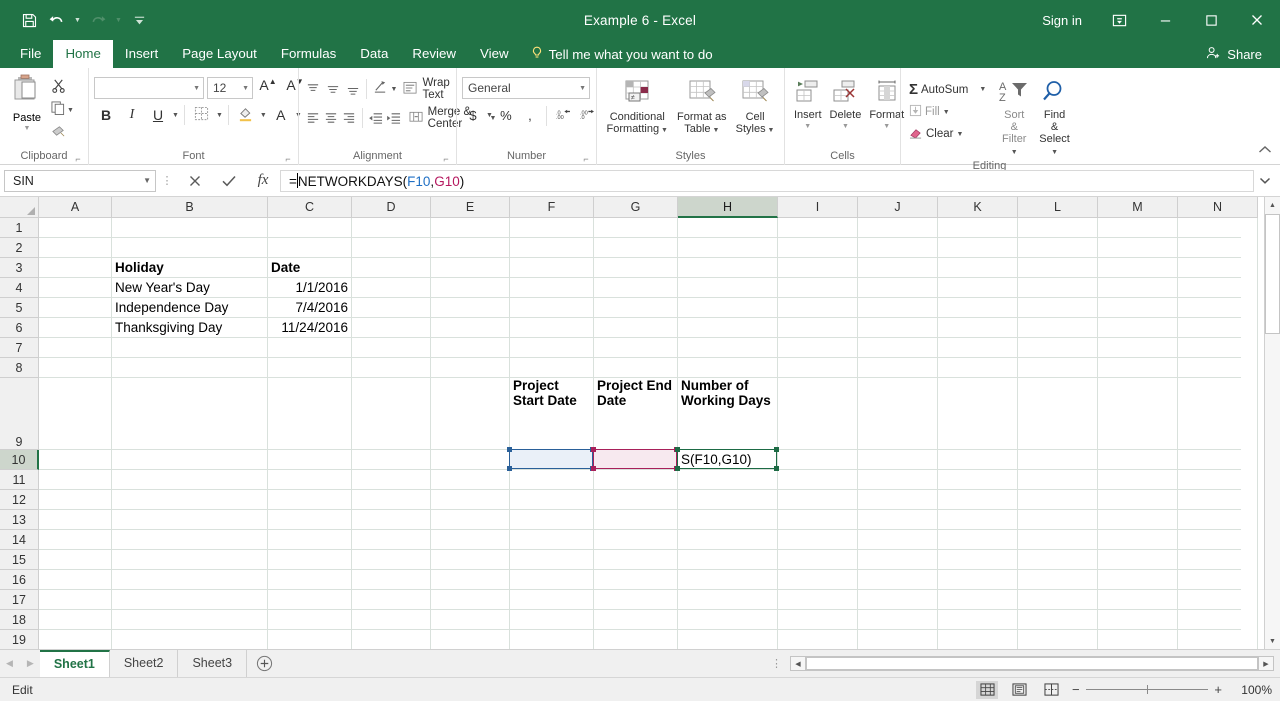  I want to click on insert-function-icon: fx, so click(263, 181).